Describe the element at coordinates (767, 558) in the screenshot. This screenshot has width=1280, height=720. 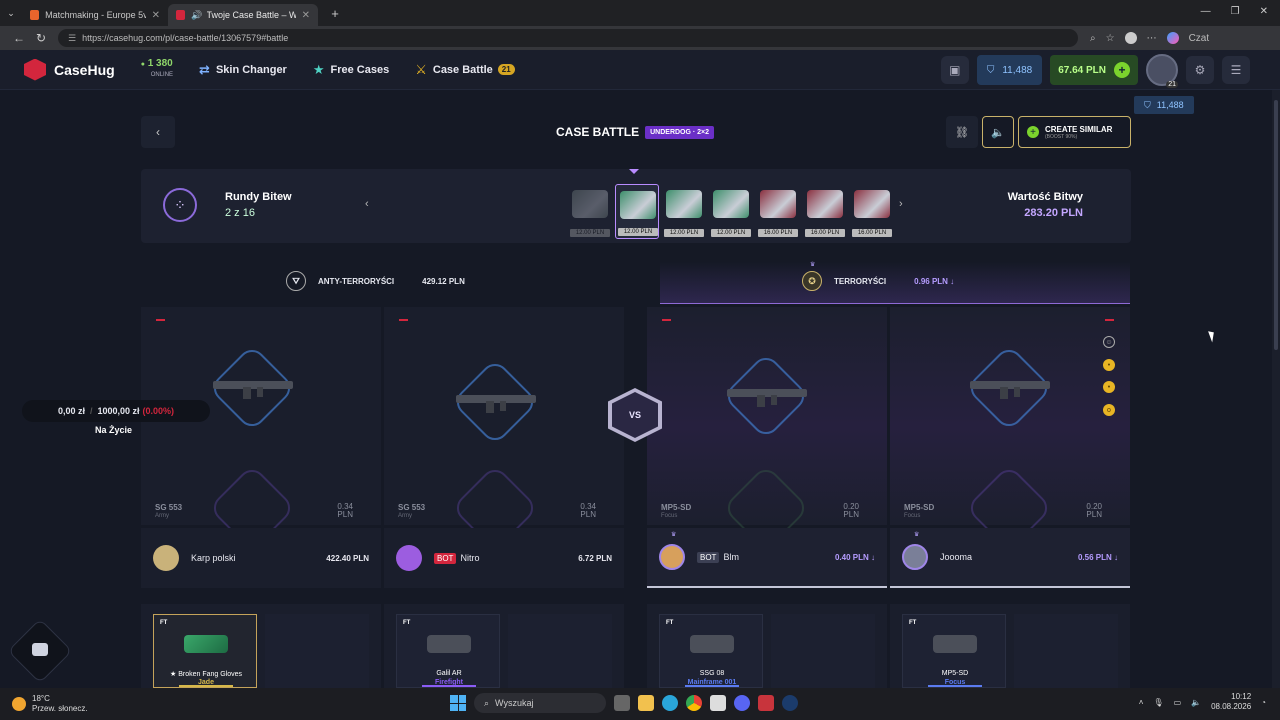
I see `player-card: BOT Blm 0.40 PLN ↓ ♛` at that location.